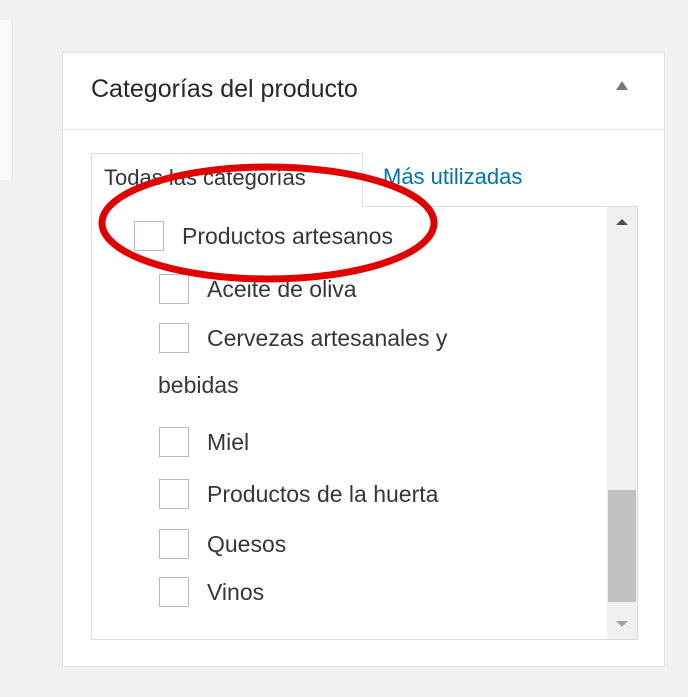 The height and width of the screenshot is (697, 688). Describe the element at coordinates (453, 176) in the screenshot. I see `tab-most-used-label: Más utilizadas` at that location.